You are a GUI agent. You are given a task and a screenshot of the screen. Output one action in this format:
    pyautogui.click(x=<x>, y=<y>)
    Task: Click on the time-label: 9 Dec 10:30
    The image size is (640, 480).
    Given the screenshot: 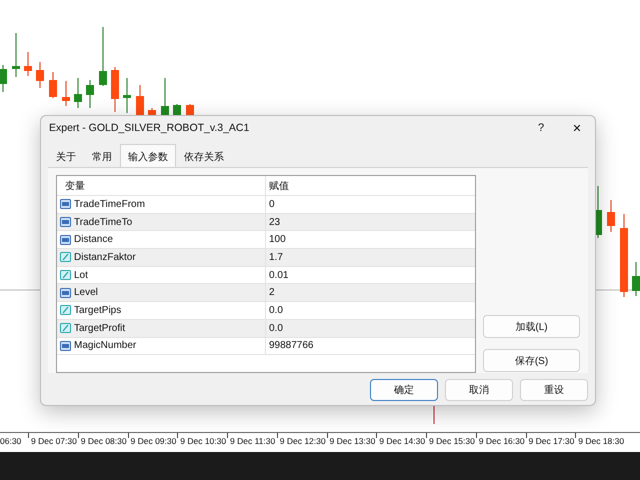 What is the action you would take?
    pyautogui.click(x=203, y=441)
    